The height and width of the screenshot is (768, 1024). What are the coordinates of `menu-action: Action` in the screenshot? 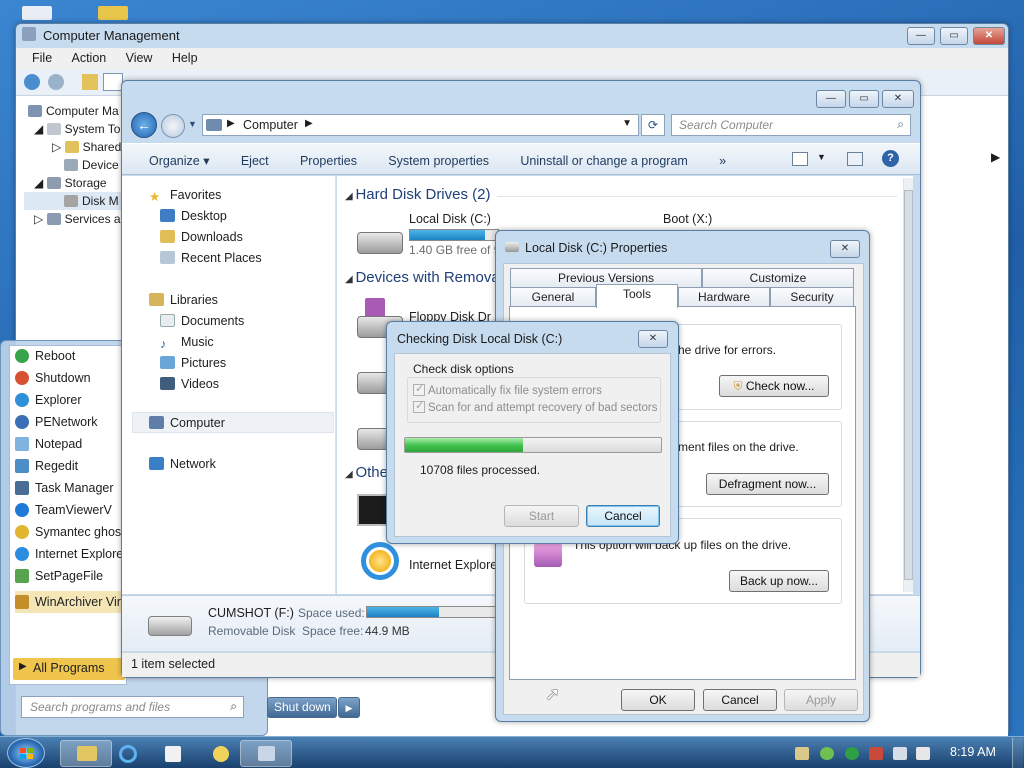 It's located at (89, 58).